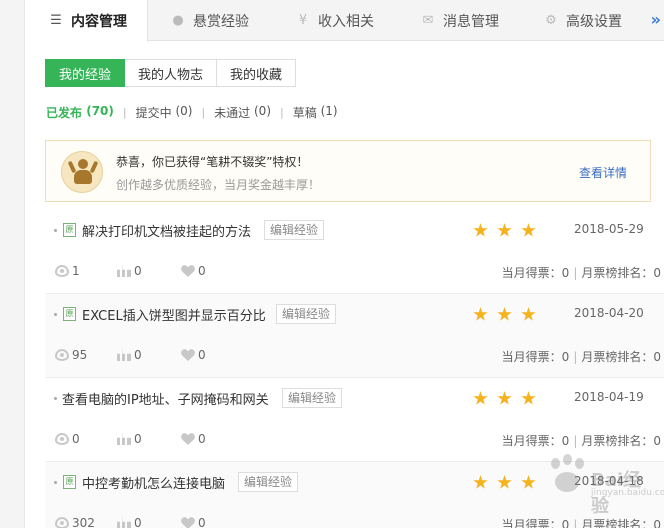 This screenshot has width=664, height=528. I want to click on left-margin, so click(12, 264).